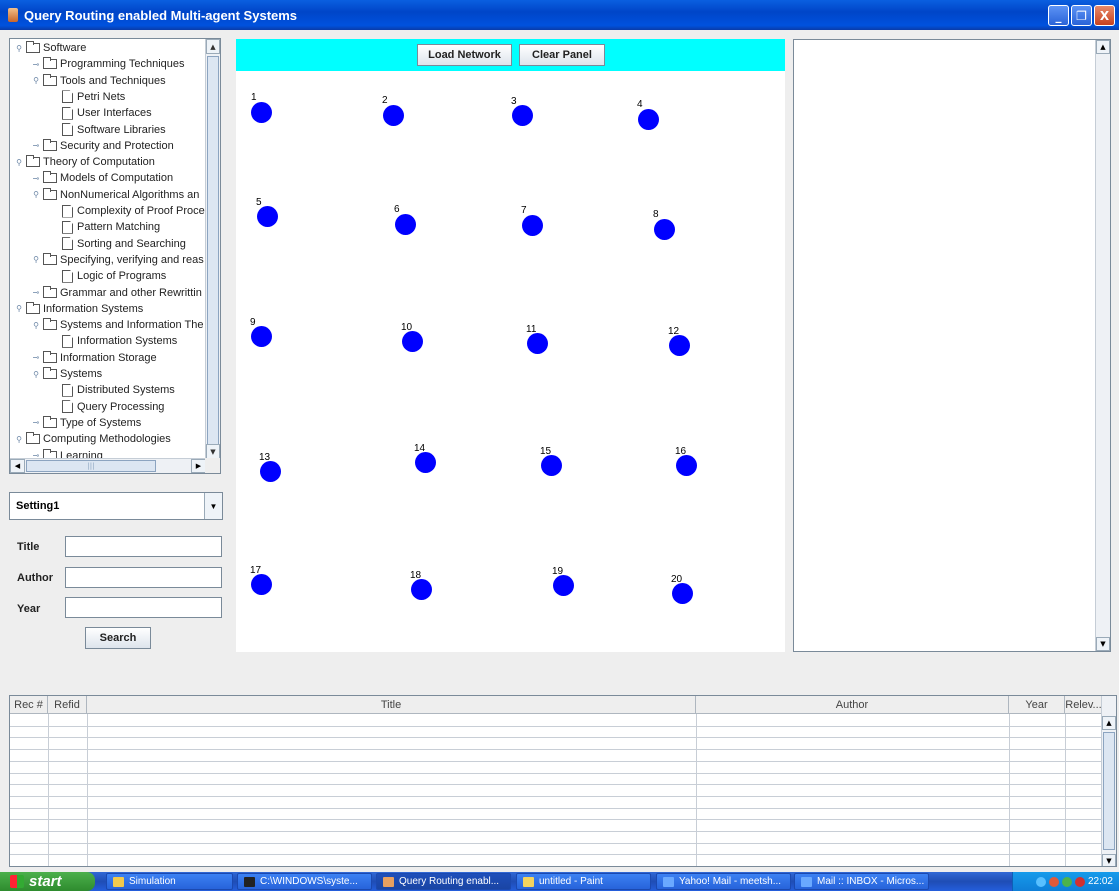 The height and width of the screenshot is (891, 1119). Describe the element at coordinates (391, 705) in the screenshot. I see `column-header: Title` at that location.